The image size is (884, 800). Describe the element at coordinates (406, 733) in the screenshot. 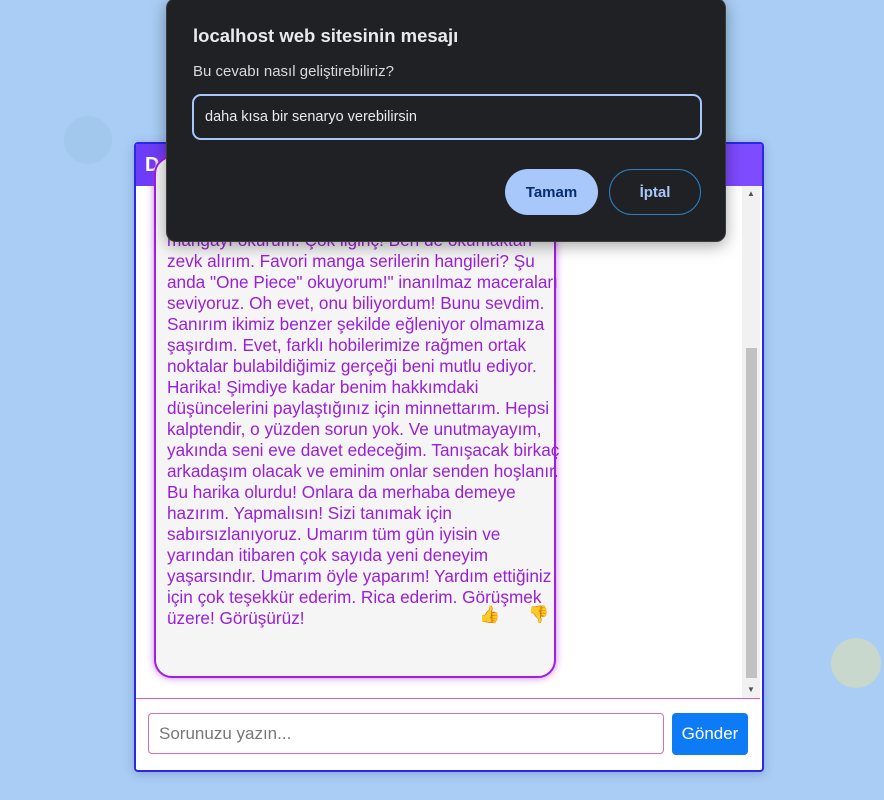

I see `question-input` at that location.